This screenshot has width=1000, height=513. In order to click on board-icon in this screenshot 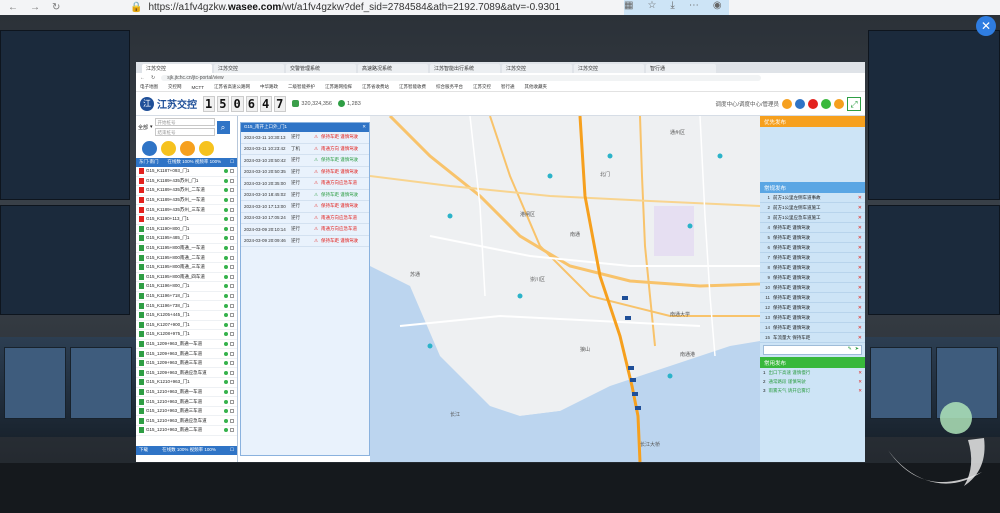, I will do `click(206, 148)`.